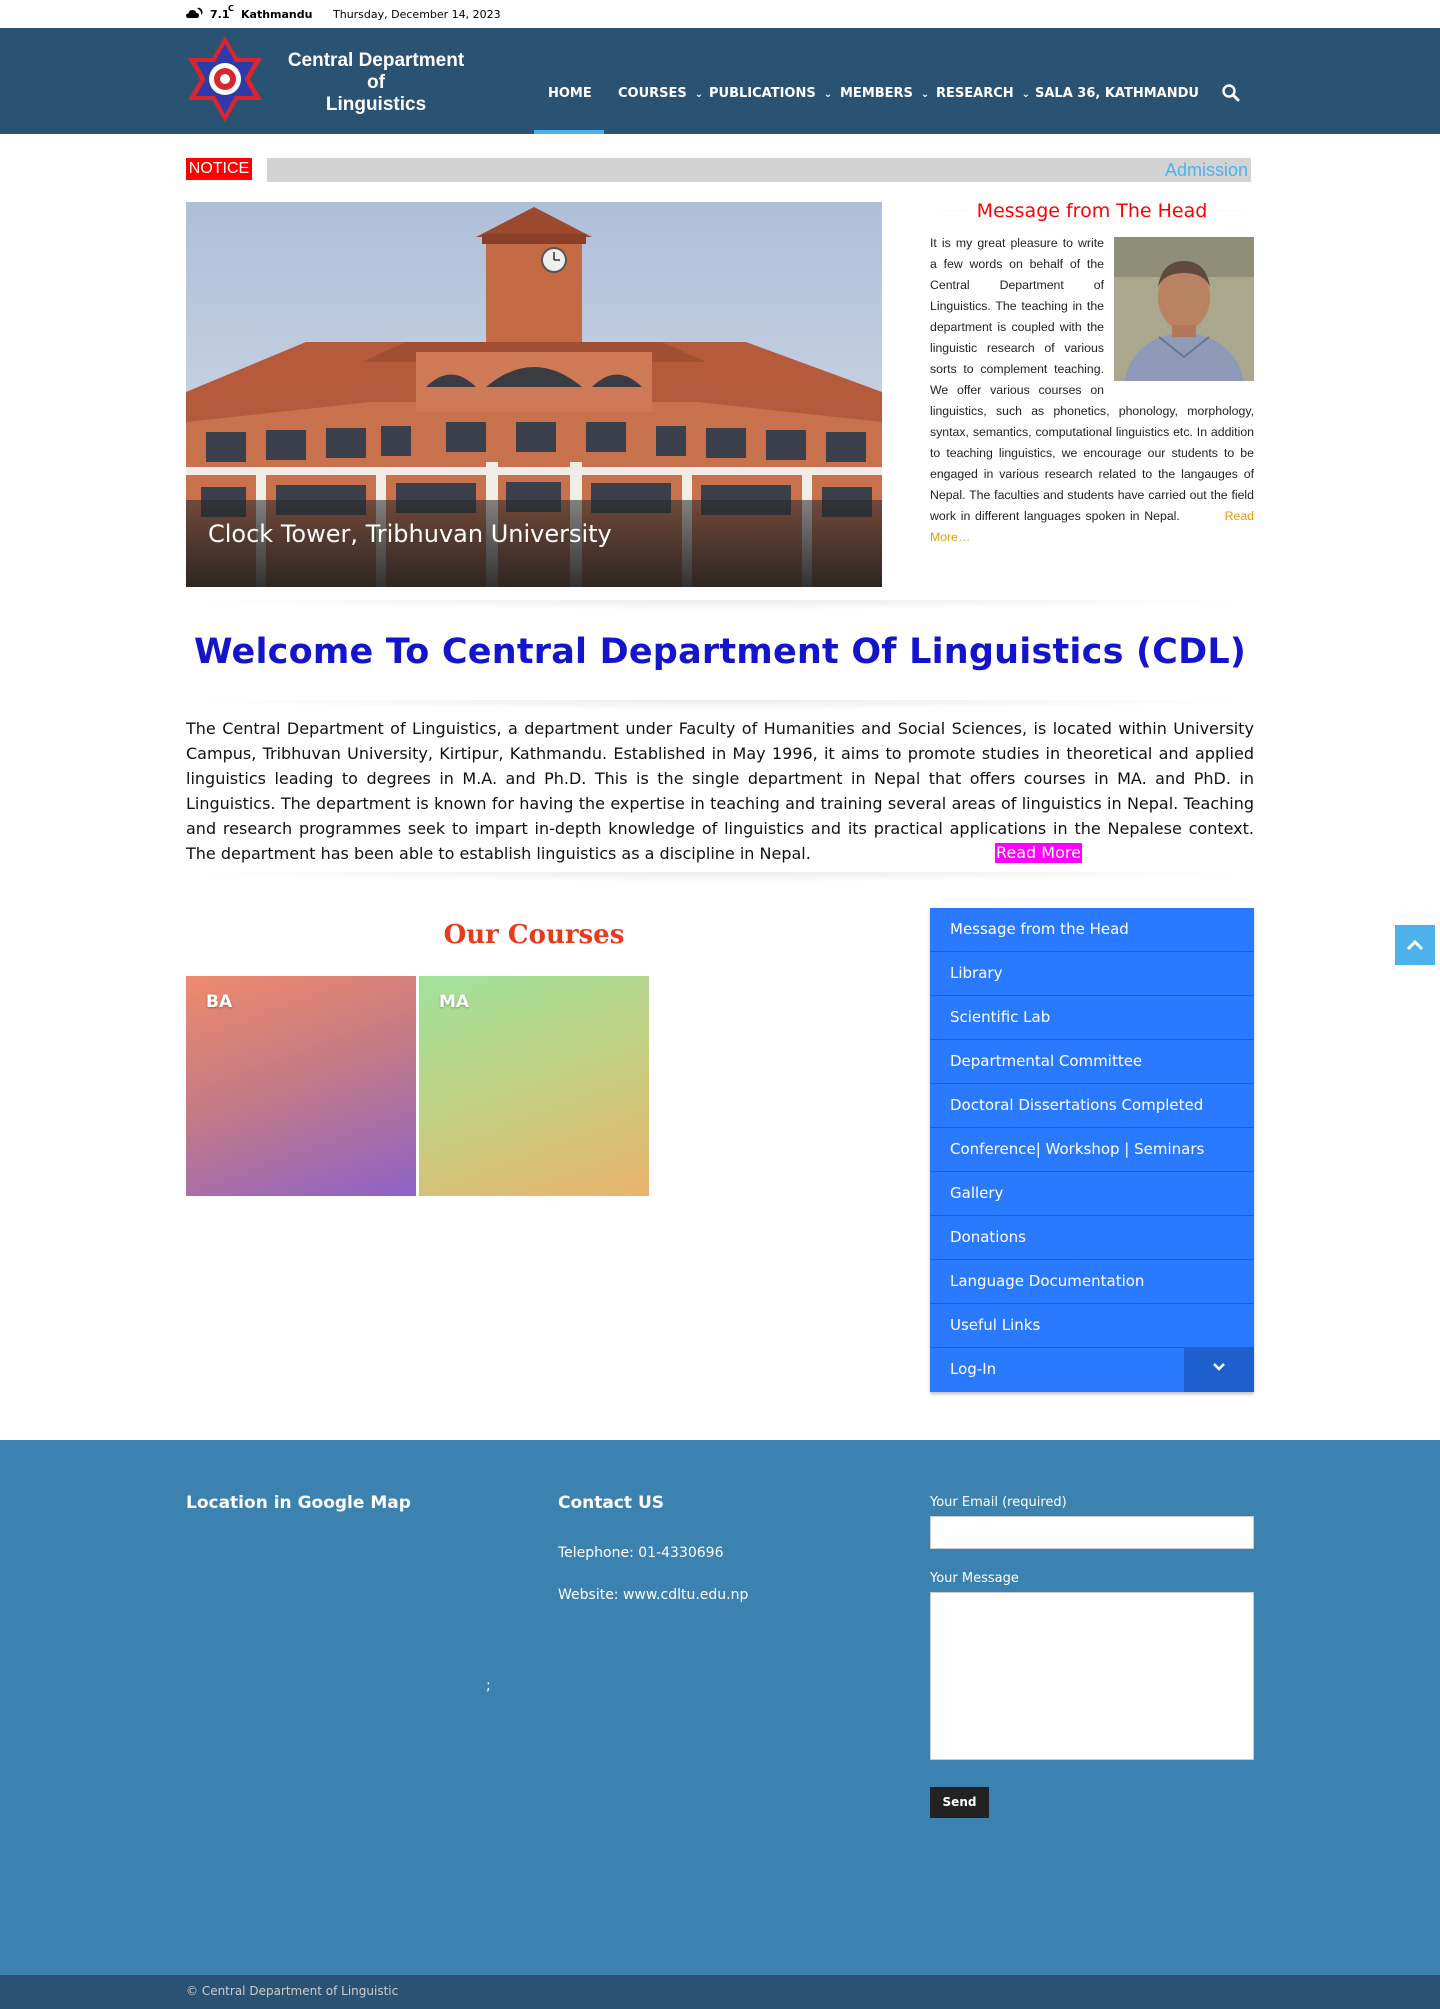 The height and width of the screenshot is (2009, 1440). I want to click on head-photo, so click(1184, 309).